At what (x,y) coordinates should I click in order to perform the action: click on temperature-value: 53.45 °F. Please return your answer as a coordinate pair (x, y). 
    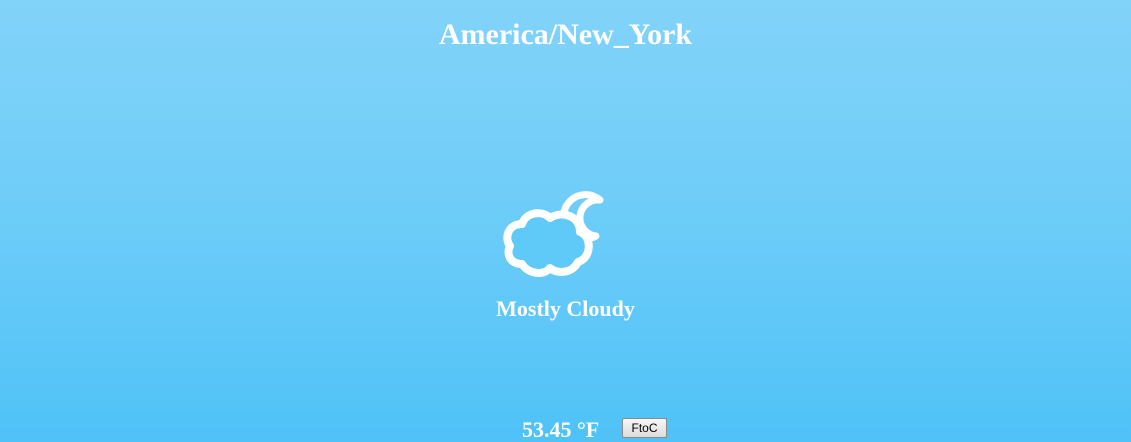
    Looking at the image, I should click on (561, 429).